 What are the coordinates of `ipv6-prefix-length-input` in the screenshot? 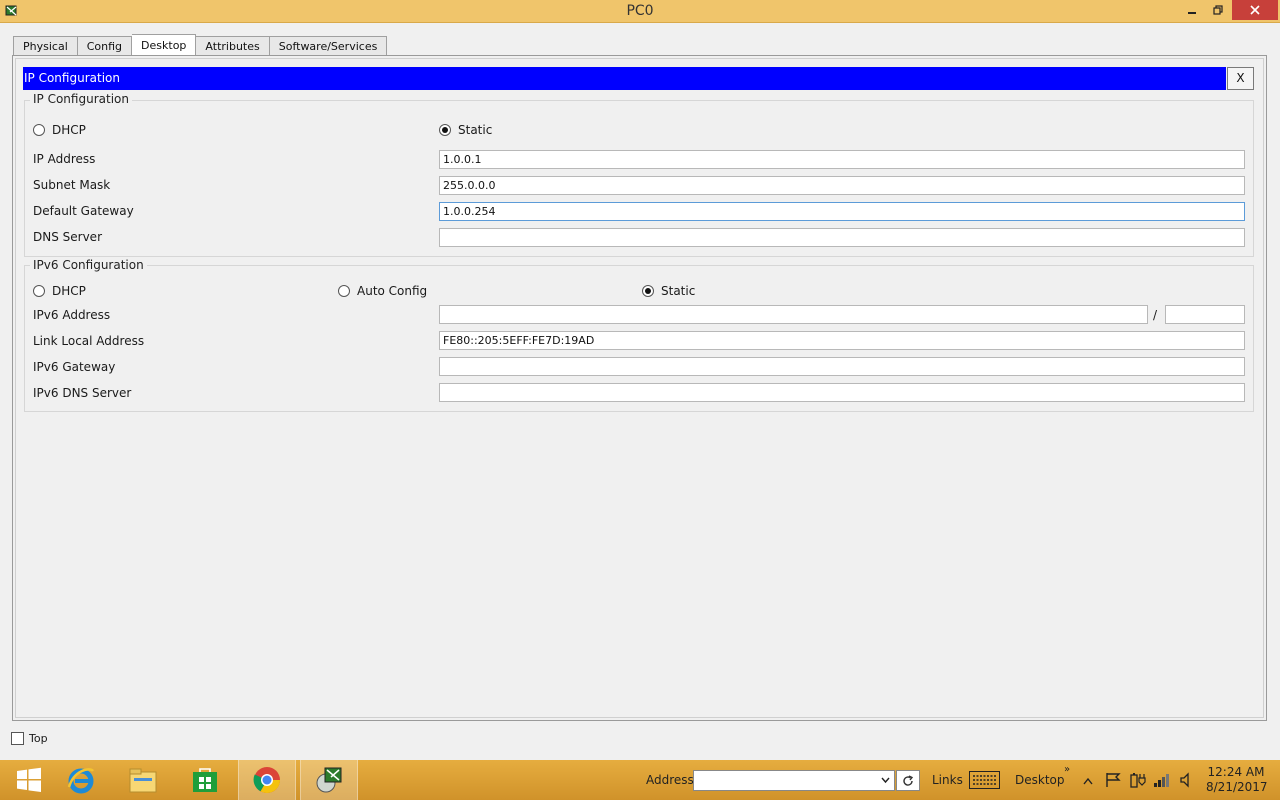 It's located at (1205, 314).